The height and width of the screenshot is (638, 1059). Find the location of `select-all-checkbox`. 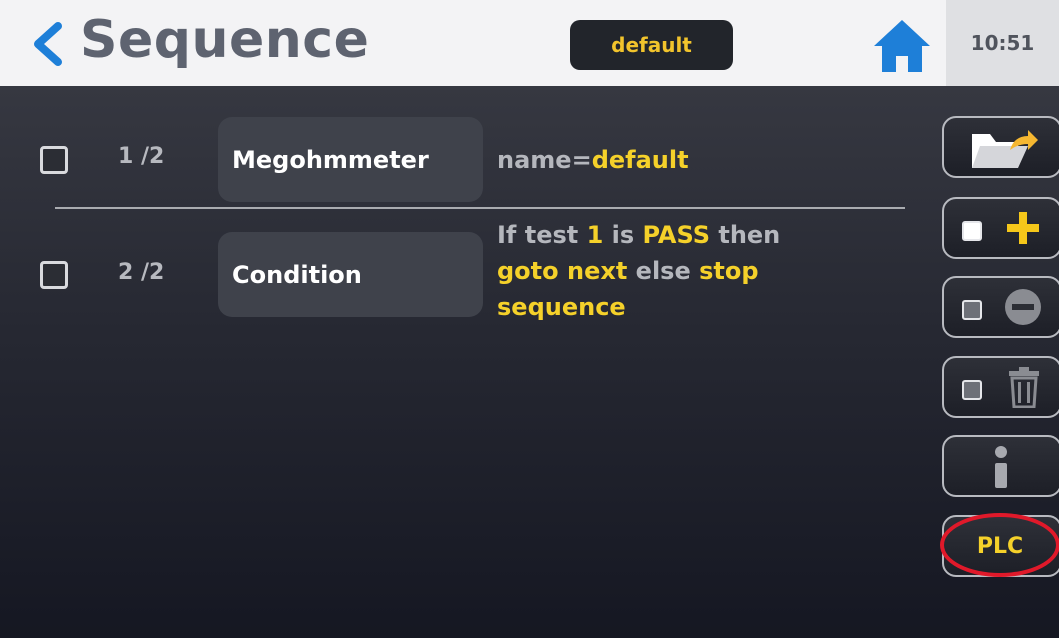

select-all-checkbox is located at coordinates (972, 231).